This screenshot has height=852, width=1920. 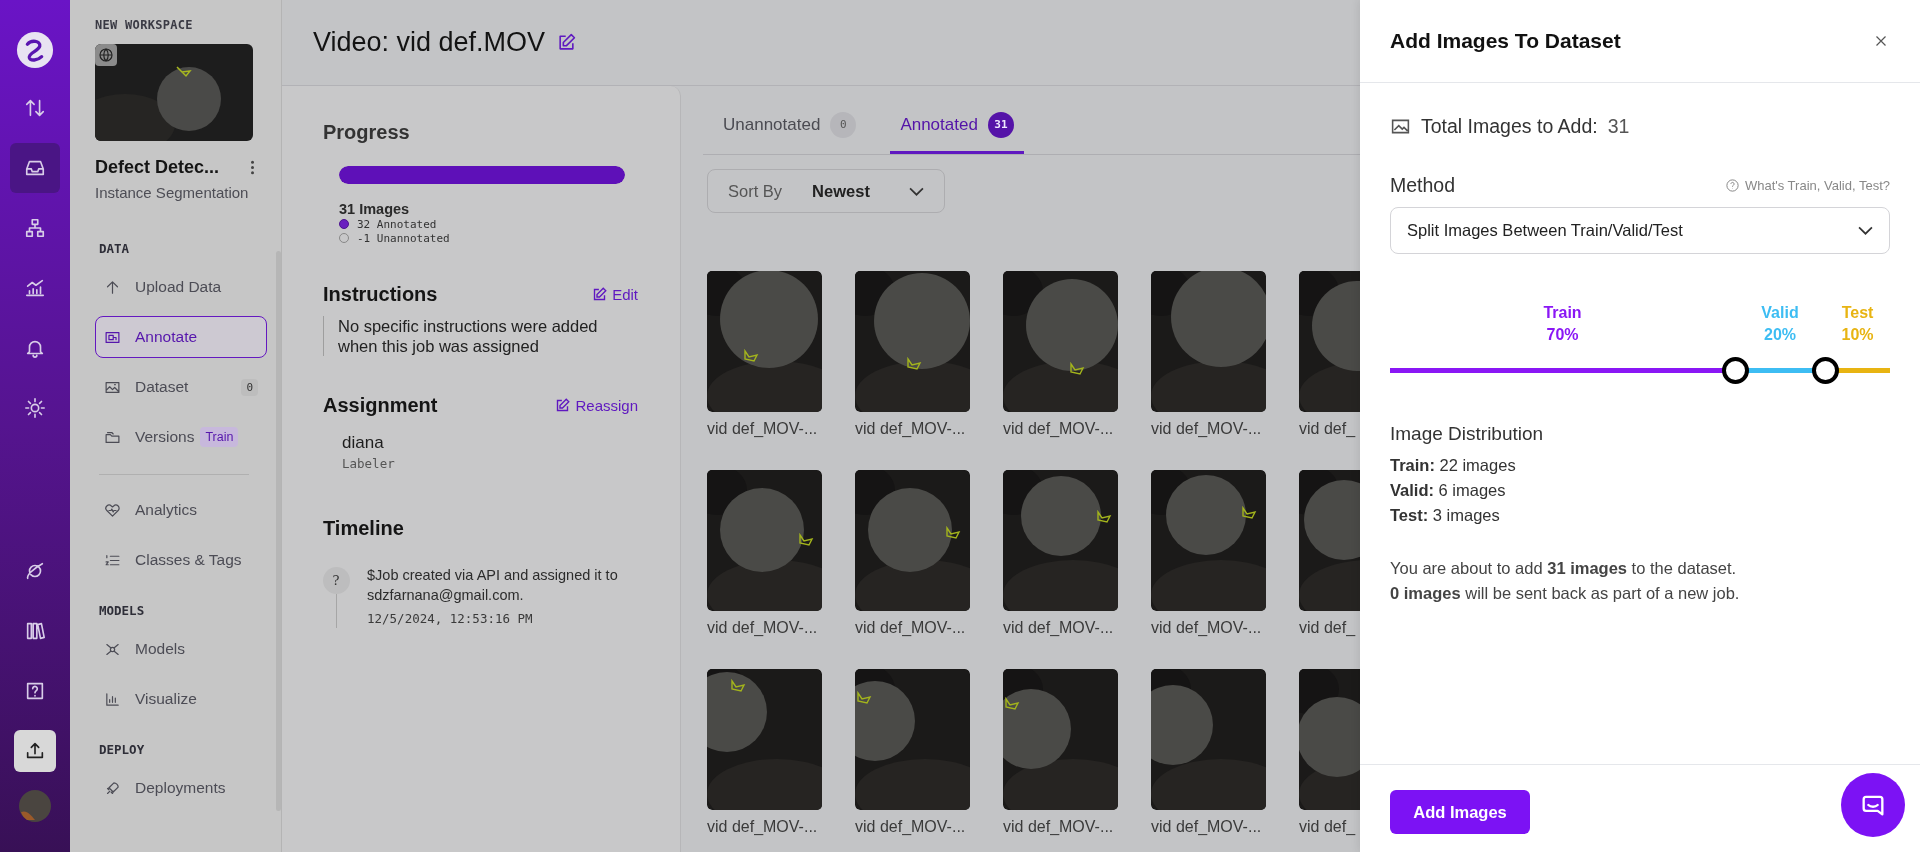 I want to click on help-link: What's Train, Valid, Test?, so click(x=1807, y=185).